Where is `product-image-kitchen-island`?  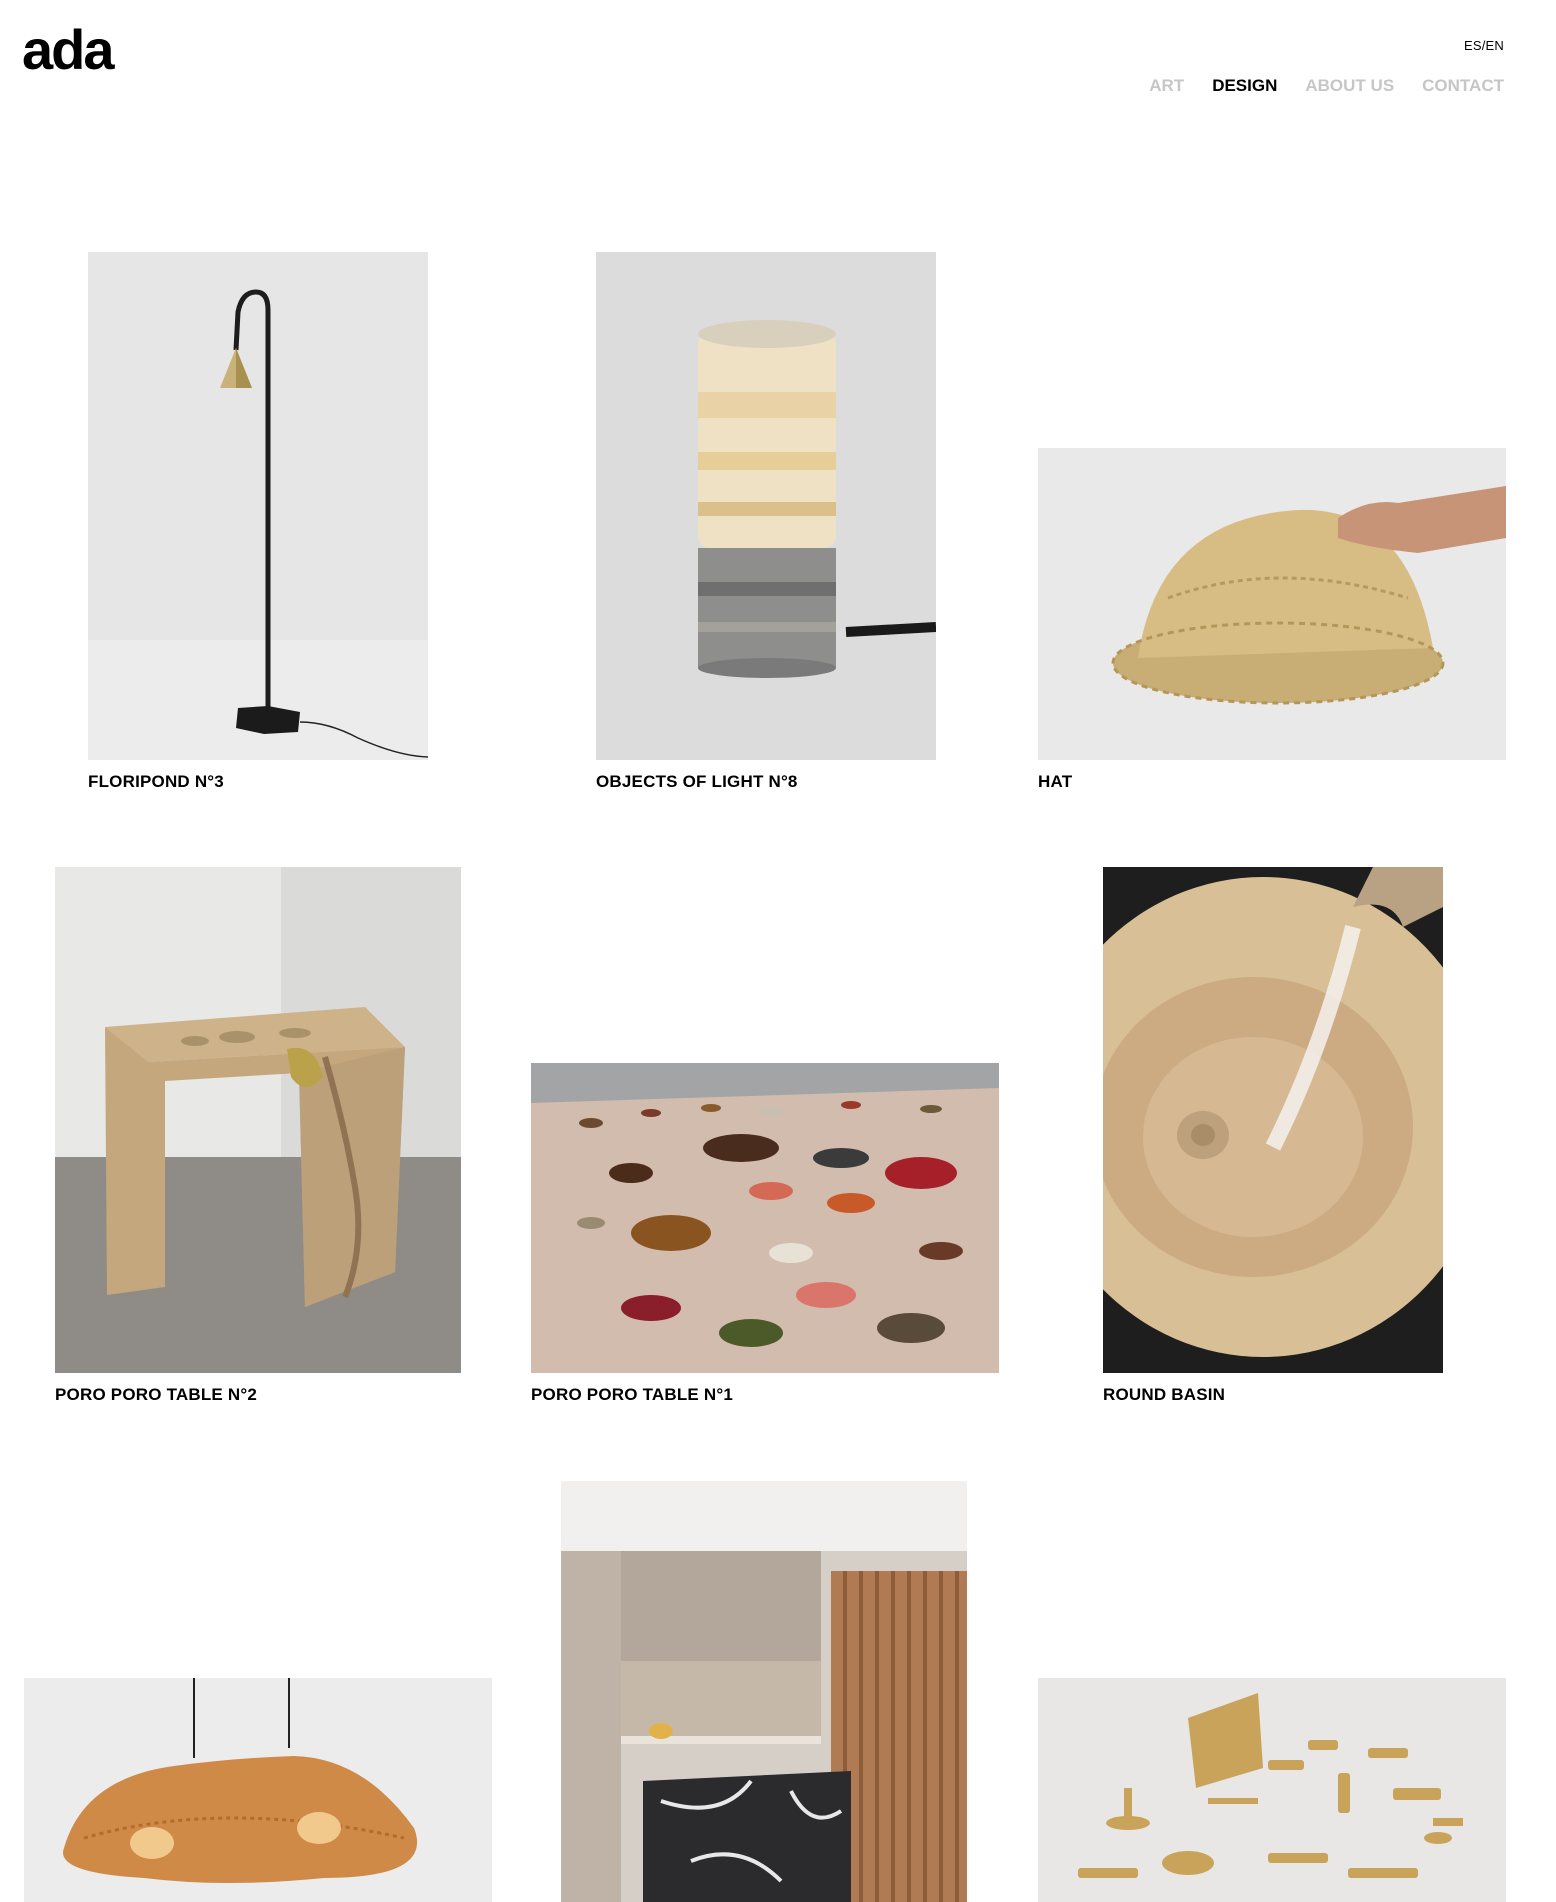 product-image-kitchen-island is located at coordinates (764, 1691).